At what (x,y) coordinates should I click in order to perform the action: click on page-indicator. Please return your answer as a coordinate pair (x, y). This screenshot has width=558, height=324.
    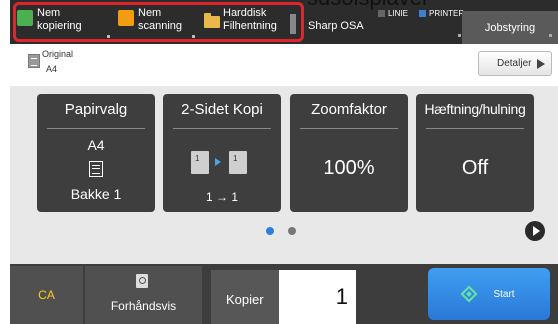
    Looking at the image, I should click on (292, 231).